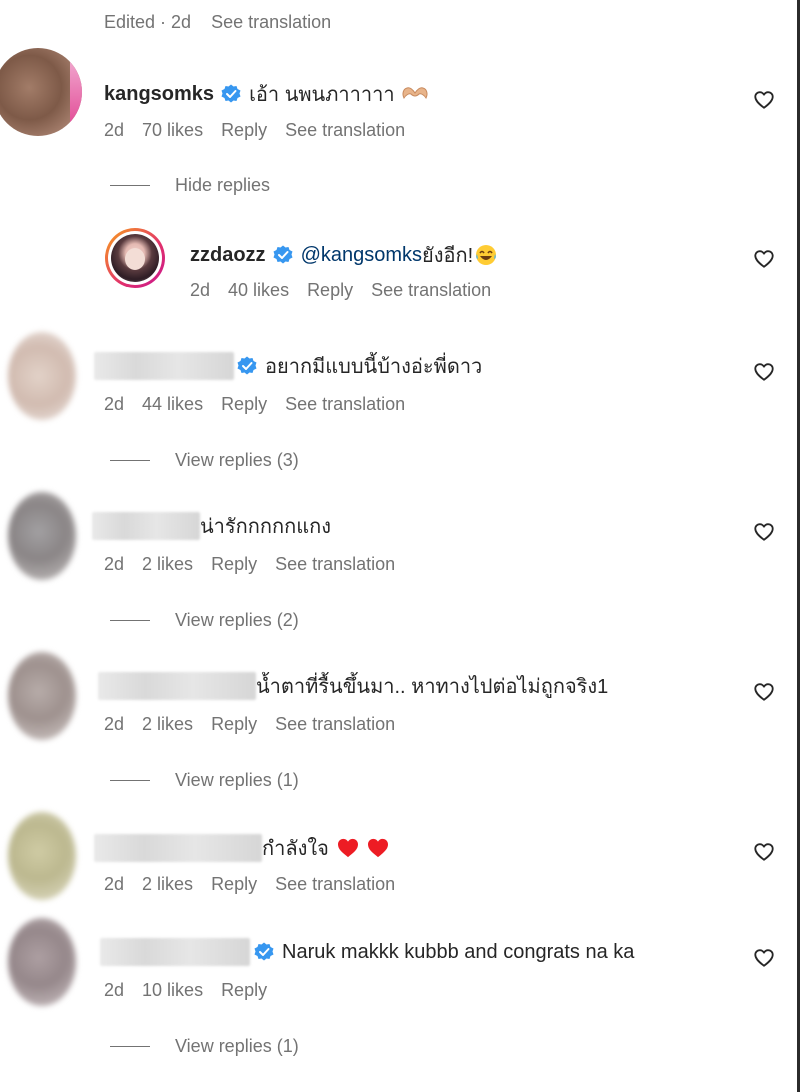 This screenshot has width=800, height=1092. I want to click on comment-meta: 2d 70 likes Reply See translation, so click(263, 130).